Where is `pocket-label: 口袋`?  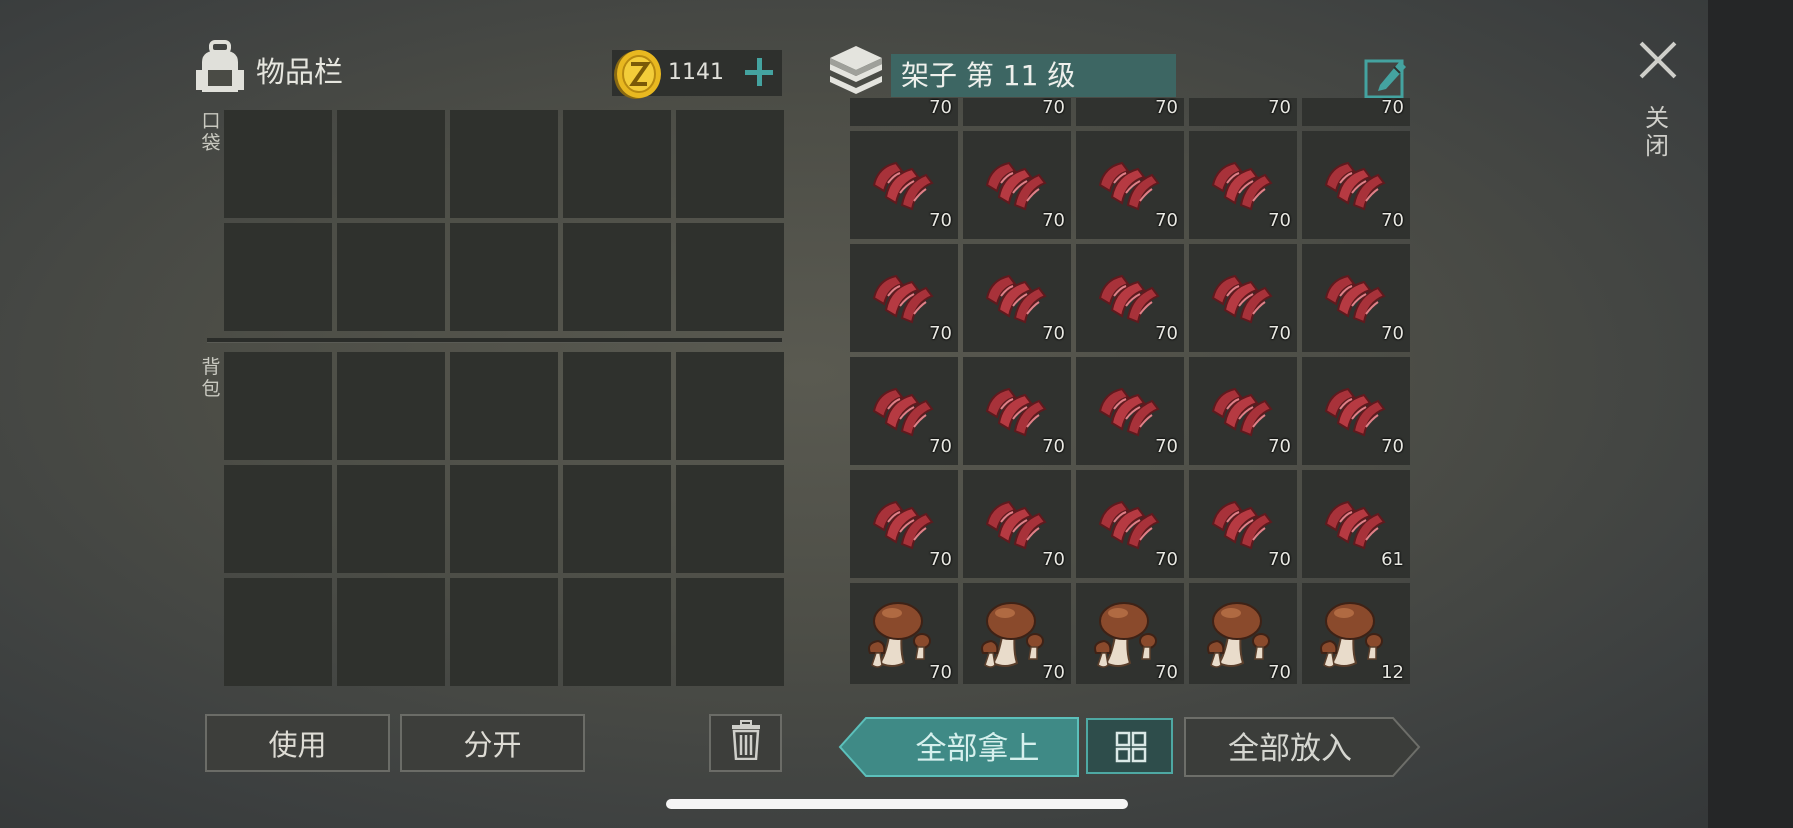
pocket-label: 口袋 is located at coordinates (211, 132).